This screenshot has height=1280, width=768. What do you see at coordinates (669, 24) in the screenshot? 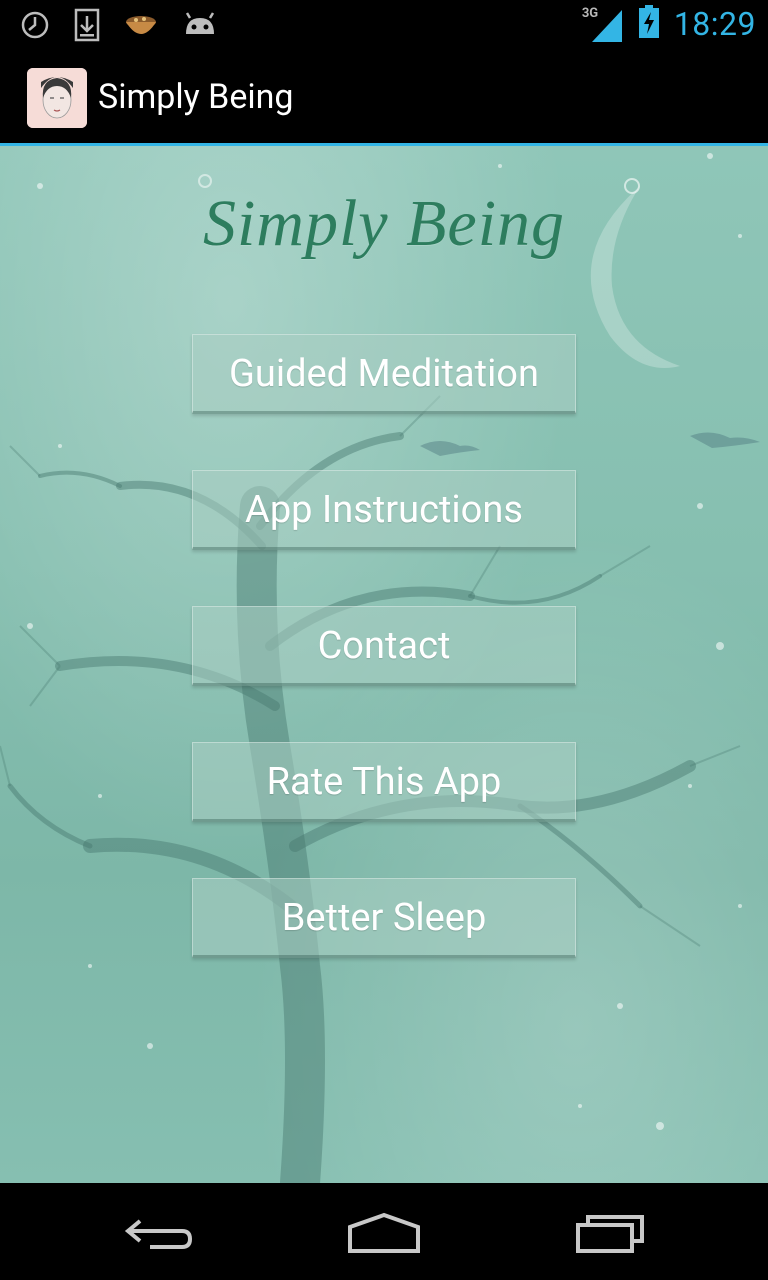
I see `system-status: 3G 18:29` at bounding box center [669, 24].